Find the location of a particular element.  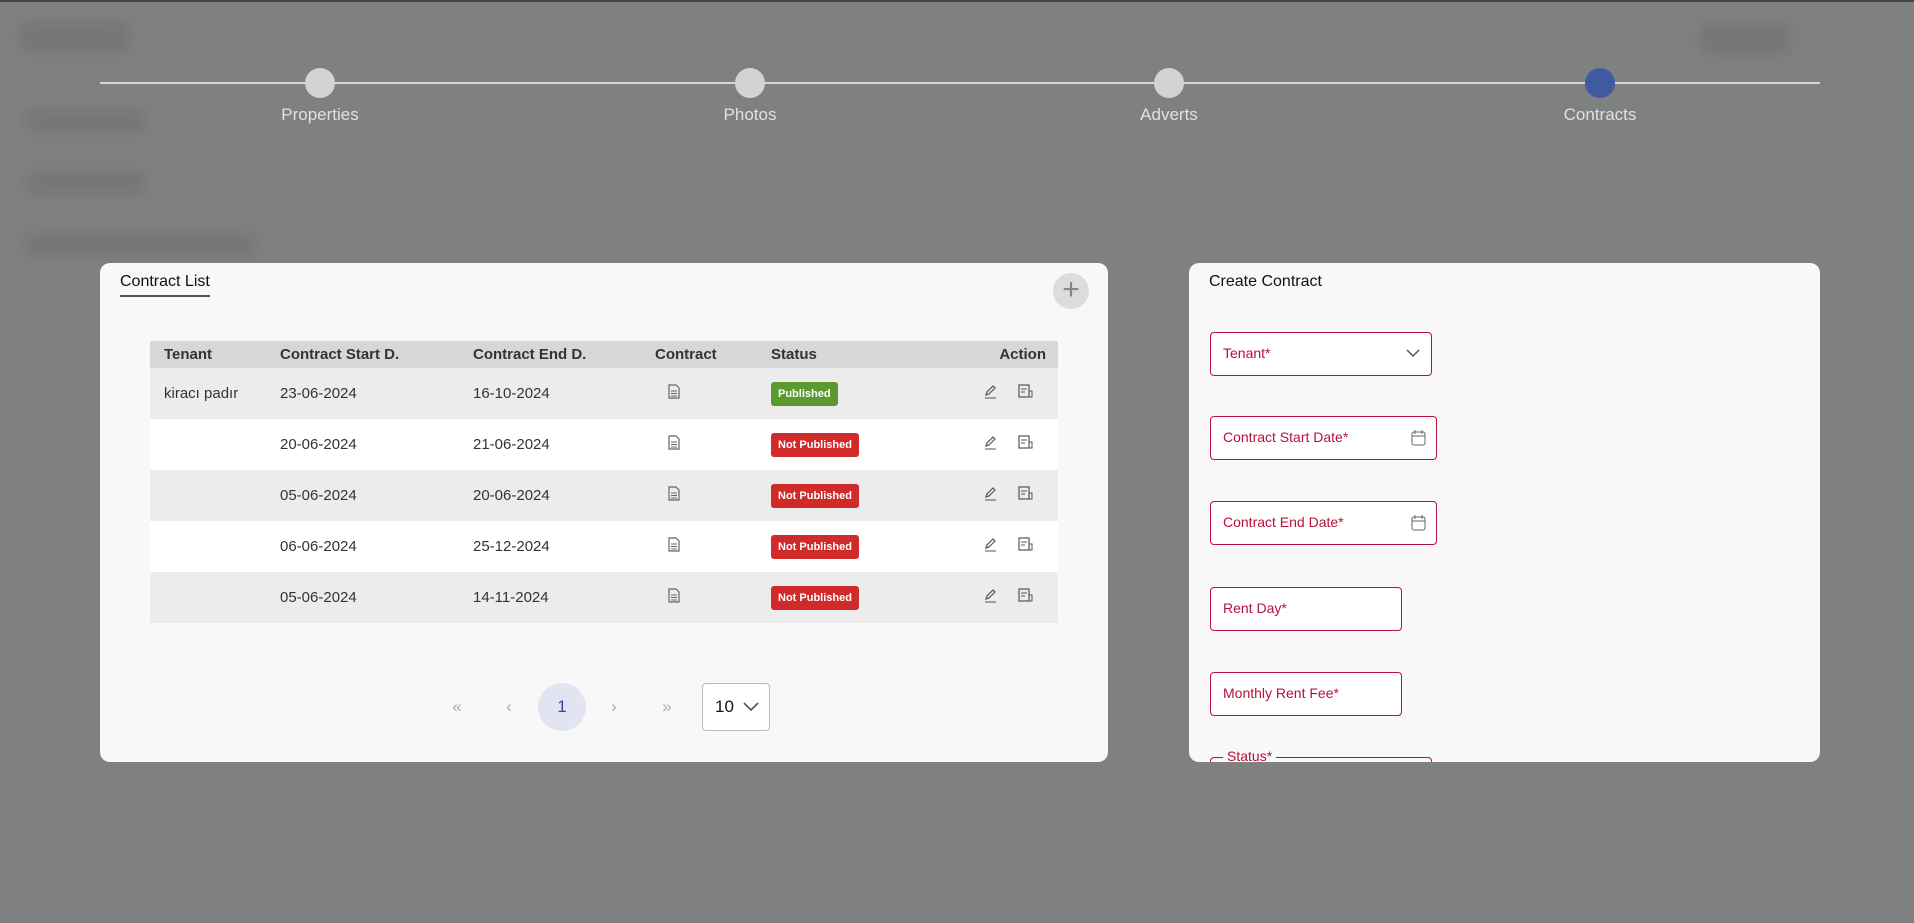

contract-list-title: Contract List is located at coordinates (165, 285).